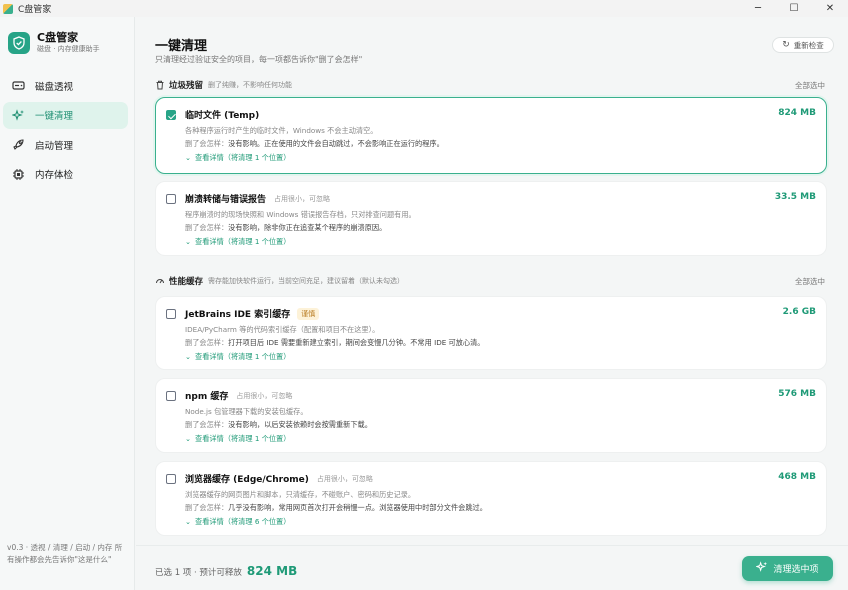 The image size is (848, 590). I want to click on action-footer: 已选 1 项 · 预计可释放 824 MB 清理选中项, so click(492, 567).